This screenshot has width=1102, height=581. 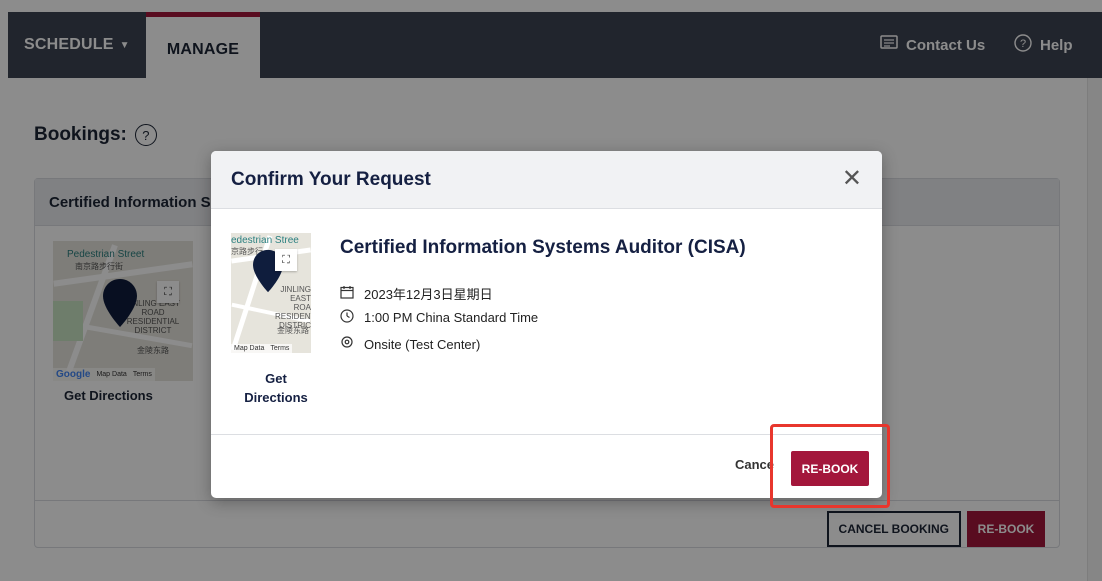 What do you see at coordinates (286, 260) in the screenshot?
I see `dialog-map-fullscreen-icon: ⛶` at bounding box center [286, 260].